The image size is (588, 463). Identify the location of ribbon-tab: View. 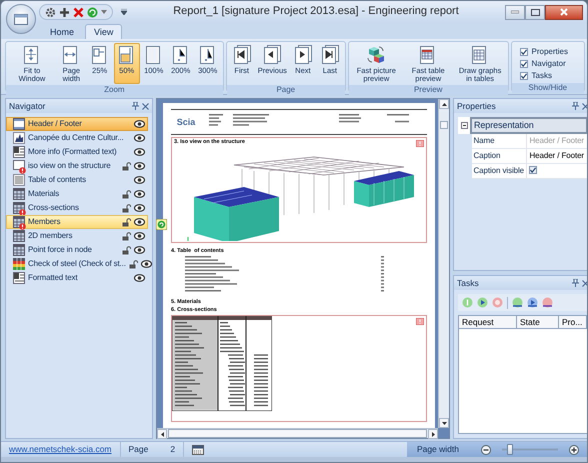
(103, 31).